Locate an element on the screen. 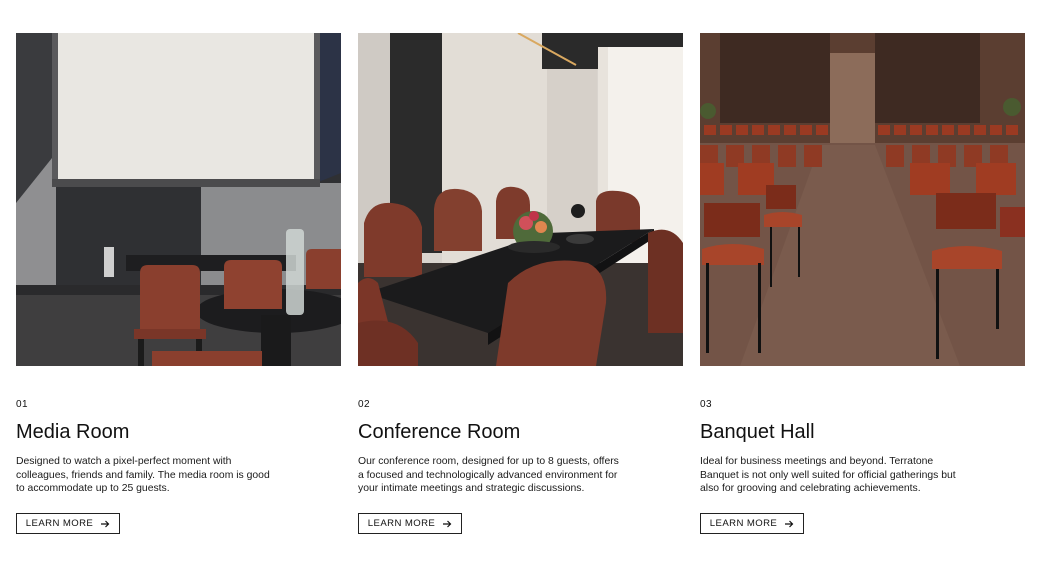 Image resolution: width=1042 pixels, height=568 pixels. room-number: 03 is located at coordinates (706, 404).